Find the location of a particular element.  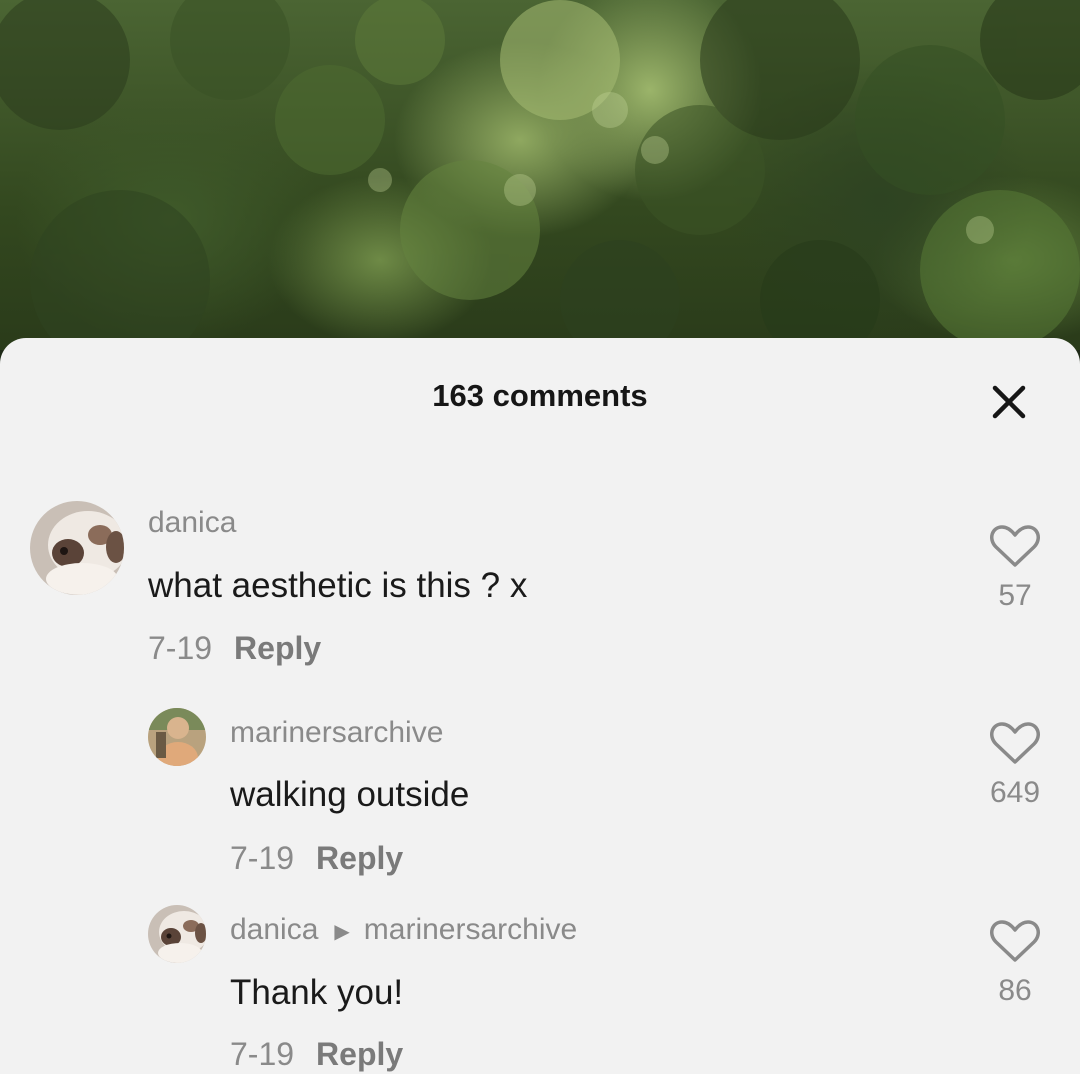

comment-text: what aesthetic is this ? x is located at coordinates (338, 585).